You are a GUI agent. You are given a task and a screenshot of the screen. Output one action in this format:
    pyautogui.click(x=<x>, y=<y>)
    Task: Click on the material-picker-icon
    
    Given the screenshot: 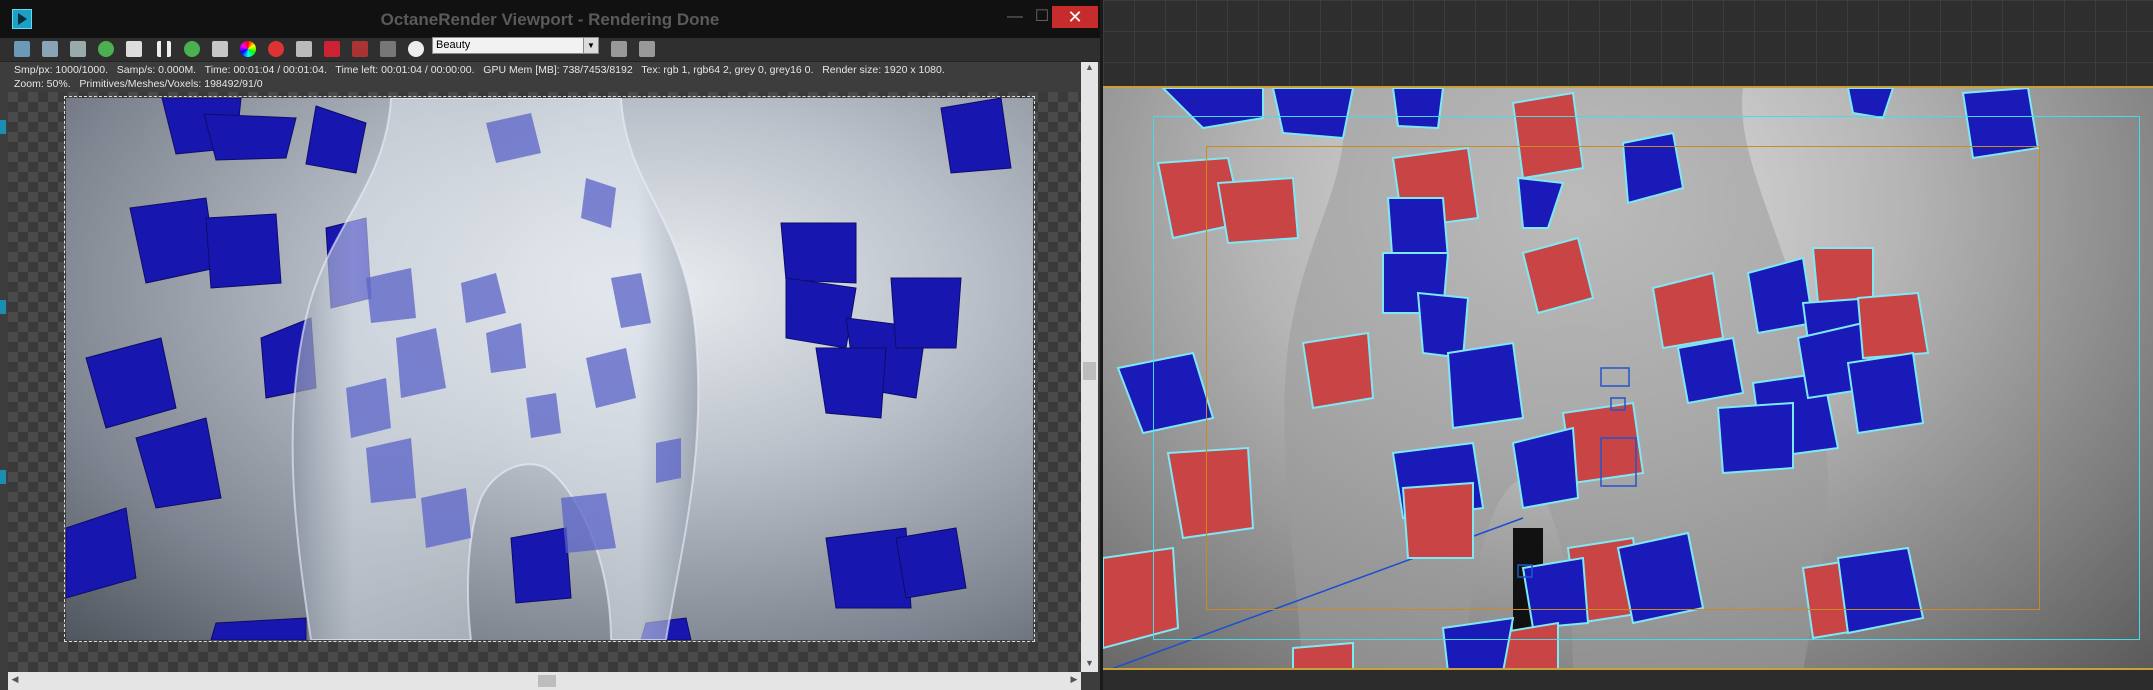 What is the action you would take?
    pyautogui.click(x=276, y=49)
    